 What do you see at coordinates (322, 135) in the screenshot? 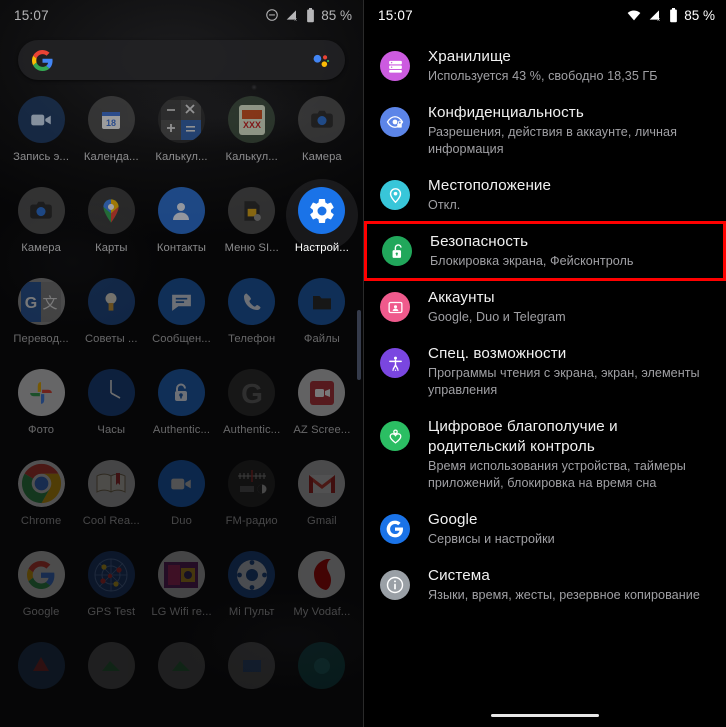
I see `app-icon-camera: Камера` at bounding box center [322, 135].